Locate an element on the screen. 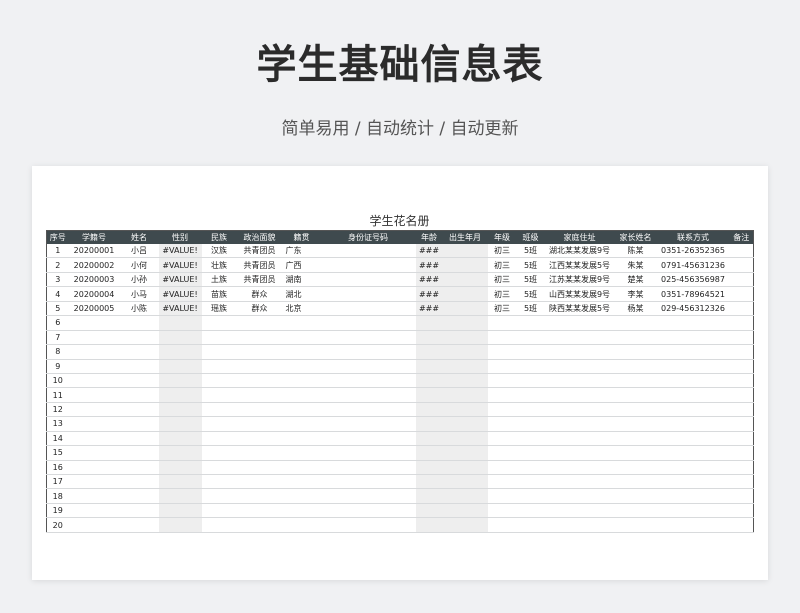  table-cell: 楚某 is located at coordinates (635, 280).